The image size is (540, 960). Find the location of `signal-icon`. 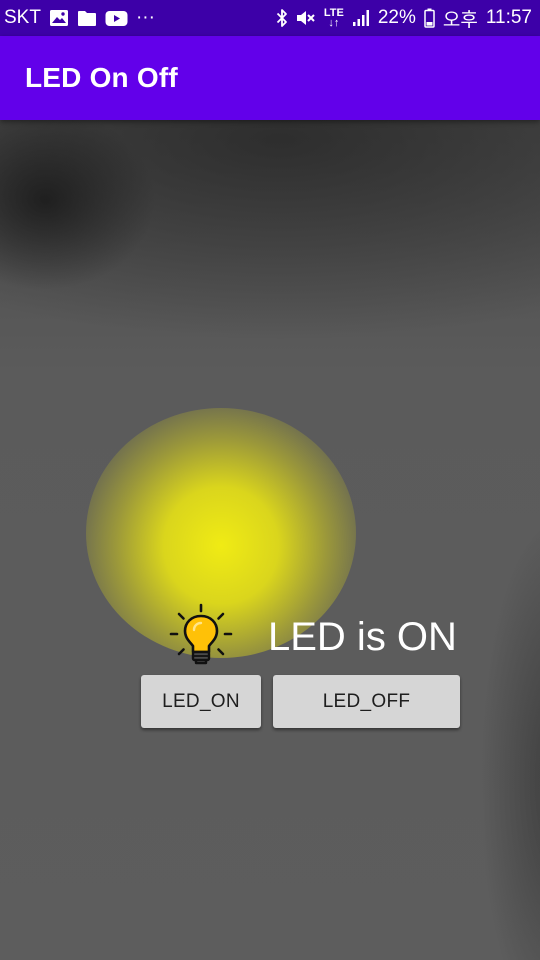

signal-icon is located at coordinates (361, 18).